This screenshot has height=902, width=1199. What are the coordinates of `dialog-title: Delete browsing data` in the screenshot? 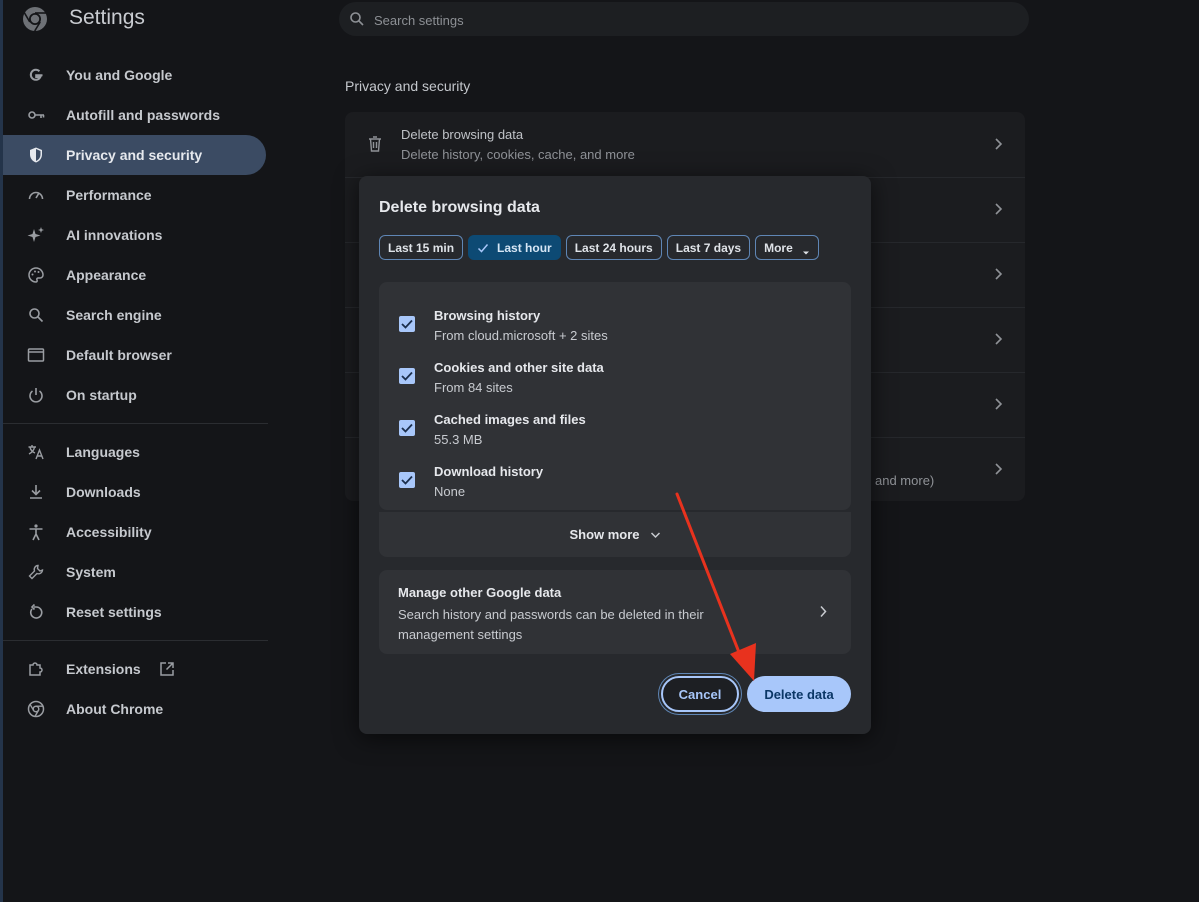 It's located at (459, 207).